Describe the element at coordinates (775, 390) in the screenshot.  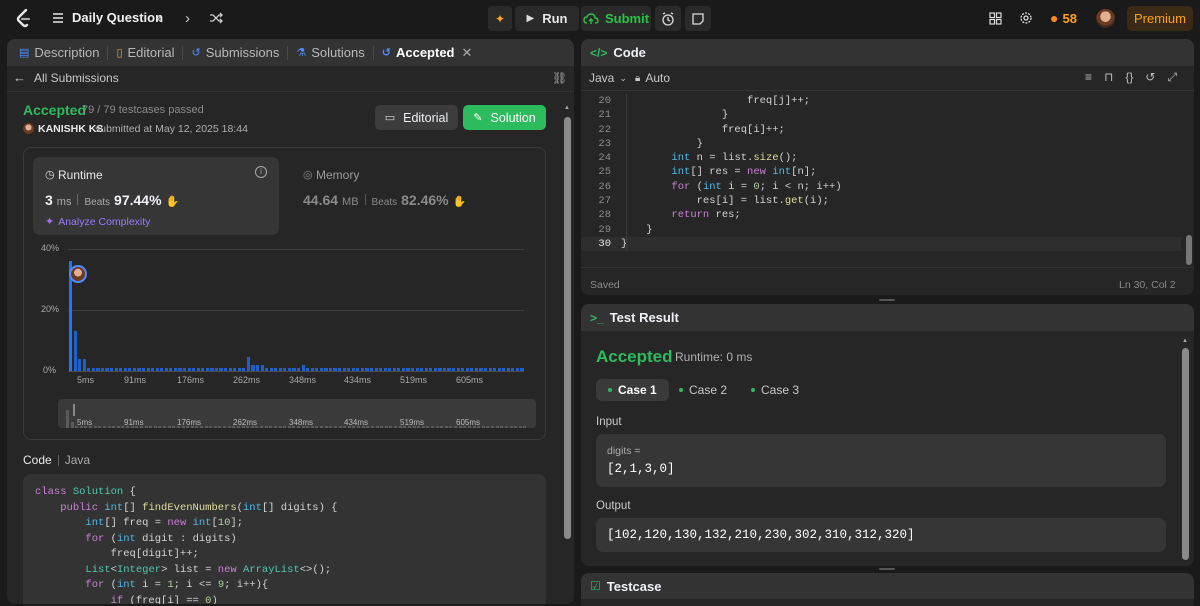
I see `case-tab-3: Case 3` at that location.